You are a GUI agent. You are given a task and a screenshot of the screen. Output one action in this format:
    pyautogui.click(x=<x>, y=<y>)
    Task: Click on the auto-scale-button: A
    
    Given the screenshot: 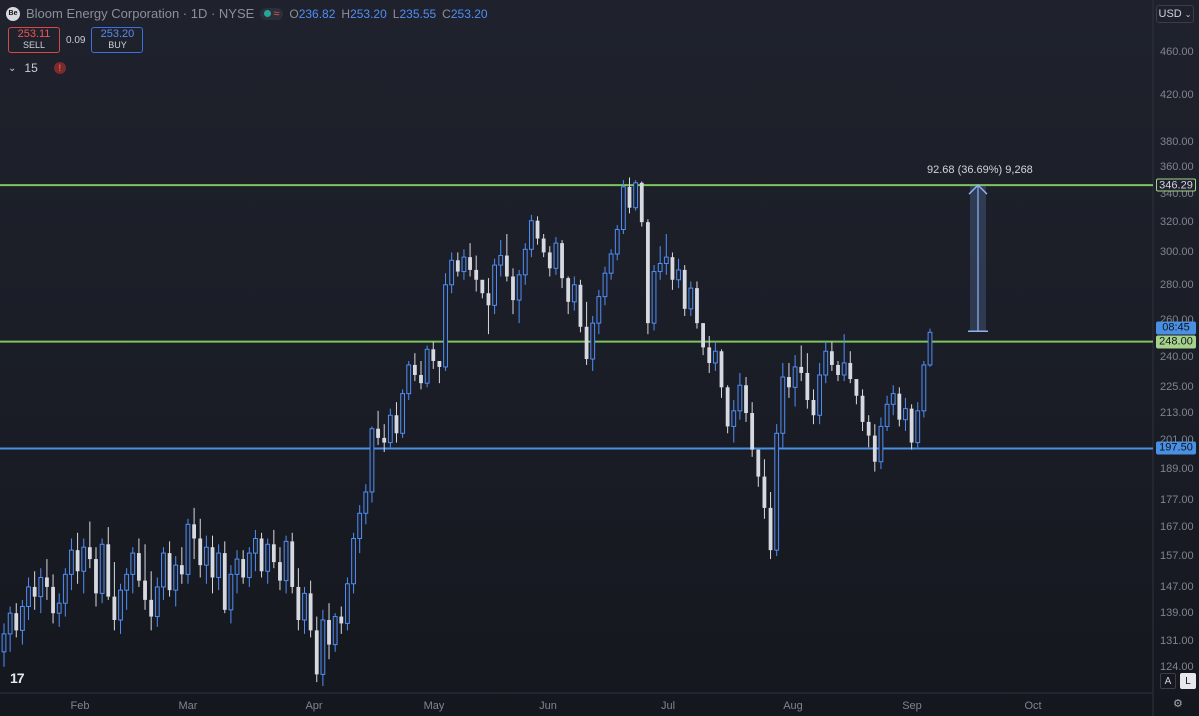 What is the action you would take?
    pyautogui.click(x=1168, y=681)
    